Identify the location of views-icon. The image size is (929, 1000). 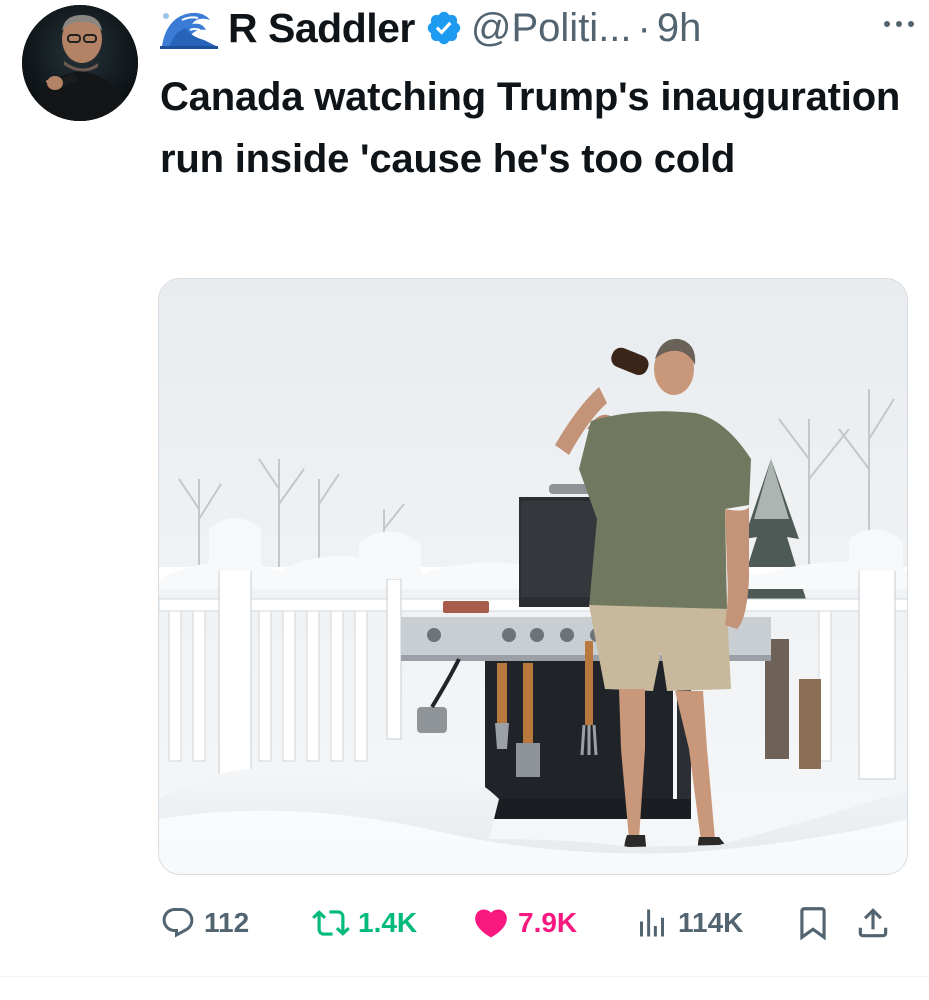
(652, 923).